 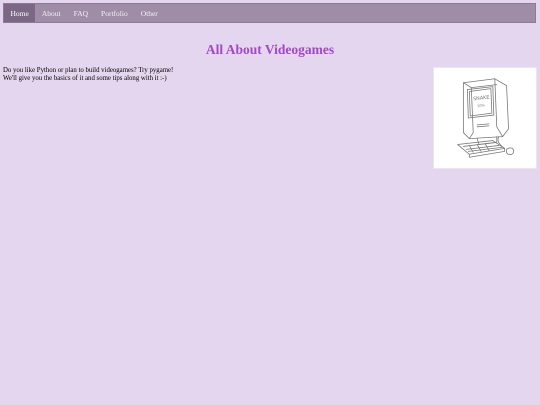 I want to click on nav-item-portfolio: Portfolio, so click(x=115, y=13).